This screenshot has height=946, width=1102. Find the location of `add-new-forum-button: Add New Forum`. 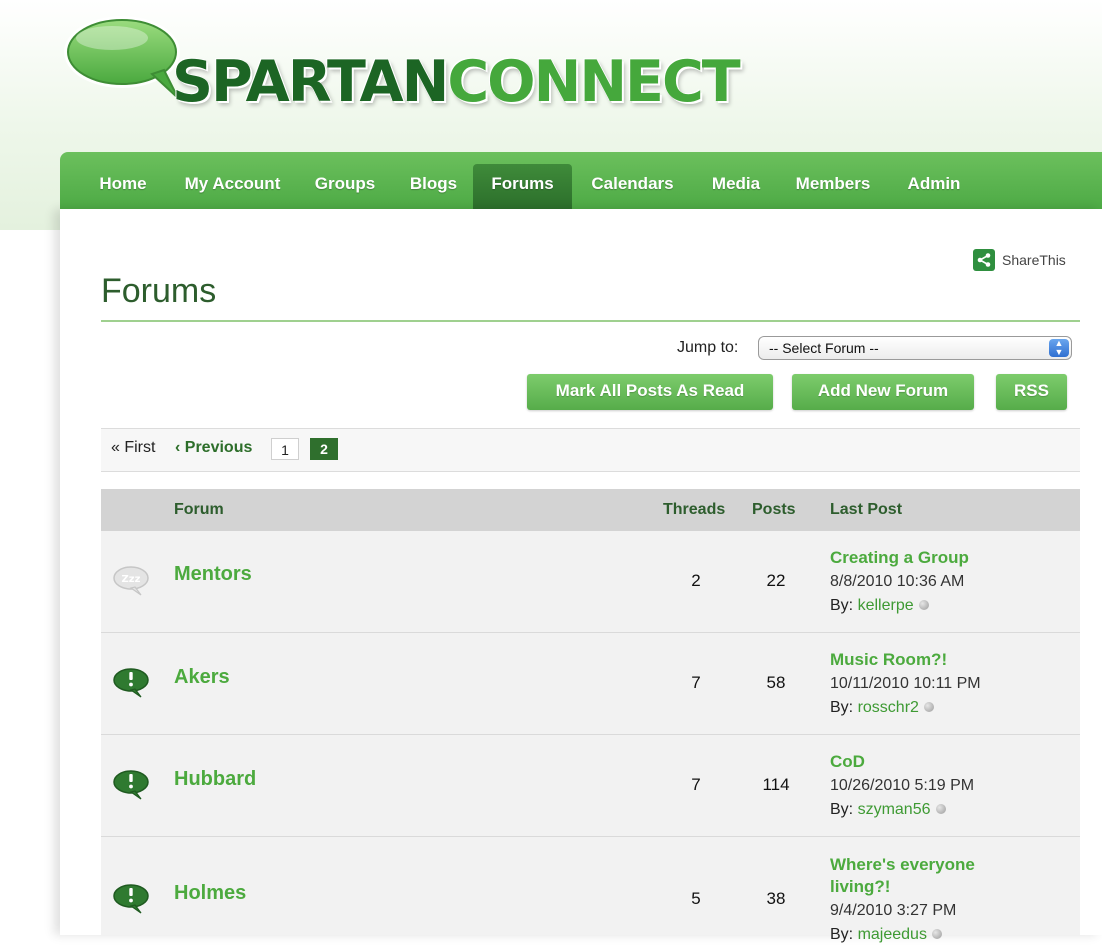

add-new-forum-button: Add New Forum is located at coordinates (883, 392).